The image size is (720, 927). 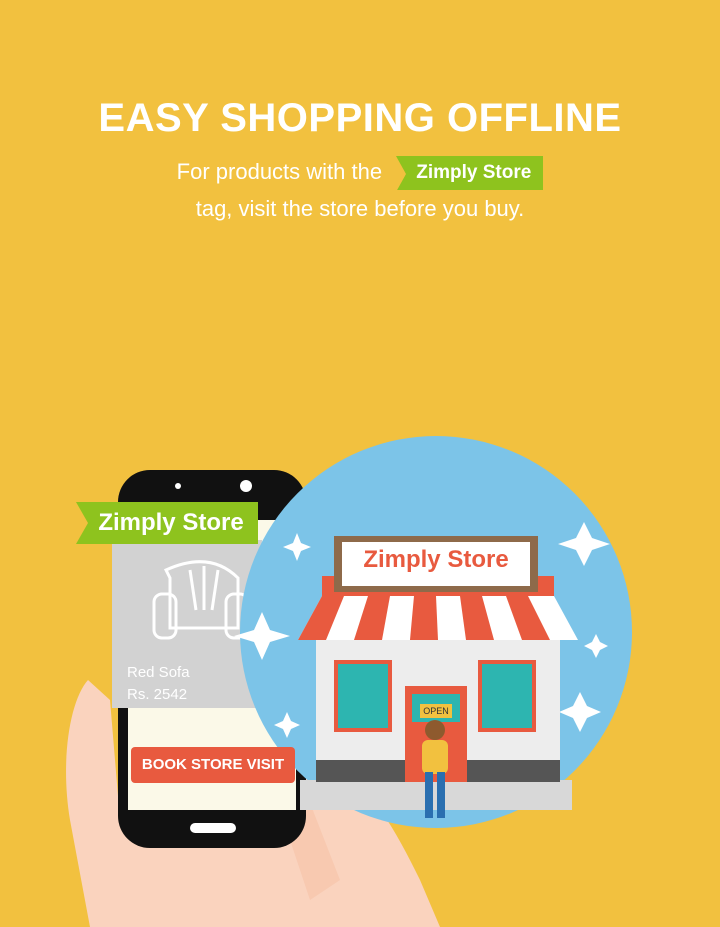 I want to click on store-sign: Zimply Store, so click(x=436, y=559).